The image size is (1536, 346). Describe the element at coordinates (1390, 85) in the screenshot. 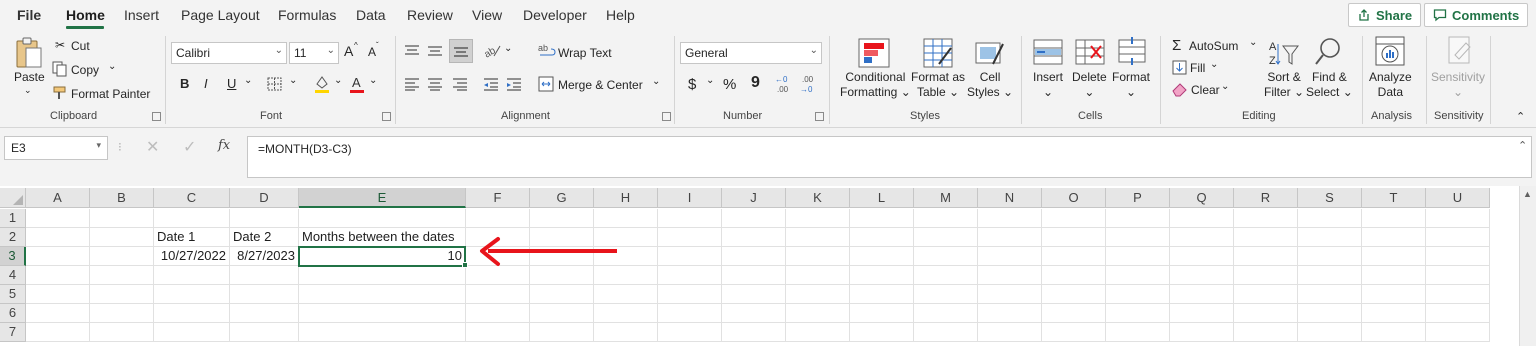

I see `analyze-data-button: Analyze Data` at that location.